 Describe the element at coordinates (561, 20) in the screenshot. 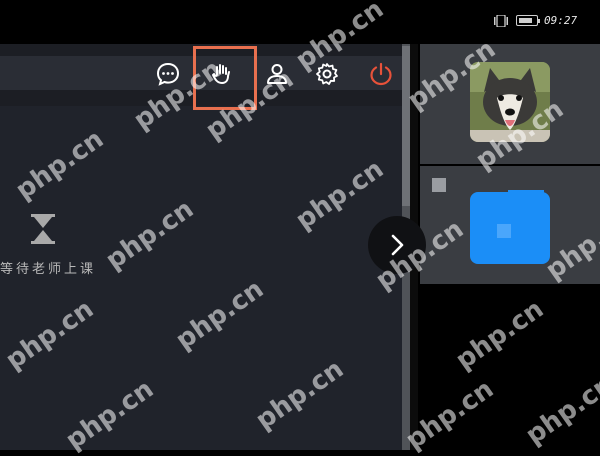

I see `status-time: 09:27` at that location.